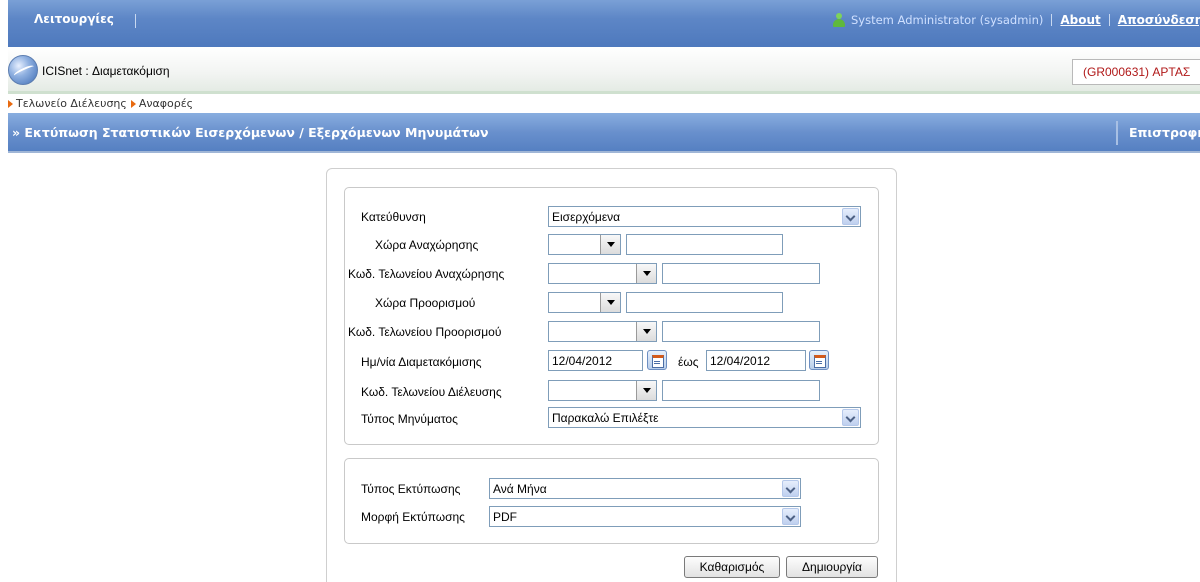 The width and height of the screenshot is (1200, 582). Describe the element at coordinates (505, 517) in the screenshot. I see `print-format-value: PDF` at that location.